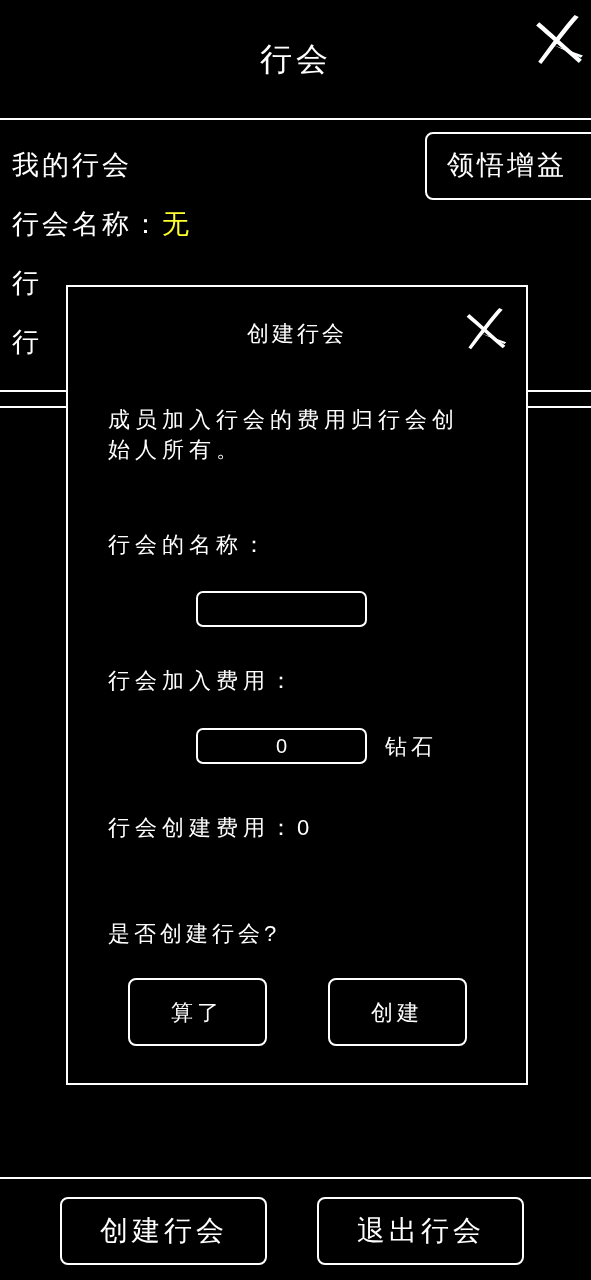 The height and width of the screenshot is (1280, 591). Describe the element at coordinates (508, 165) in the screenshot. I see `boost-button: 领悟增益` at that location.